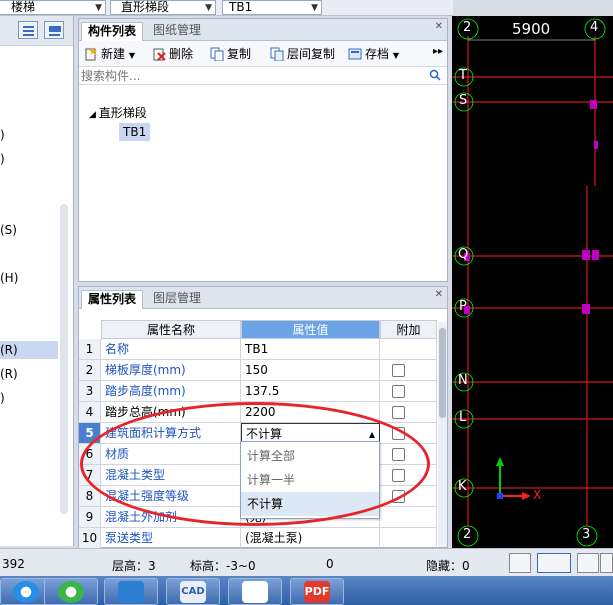 The image size is (613, 605). I want to click on property-value: 150, so click(310, 370).